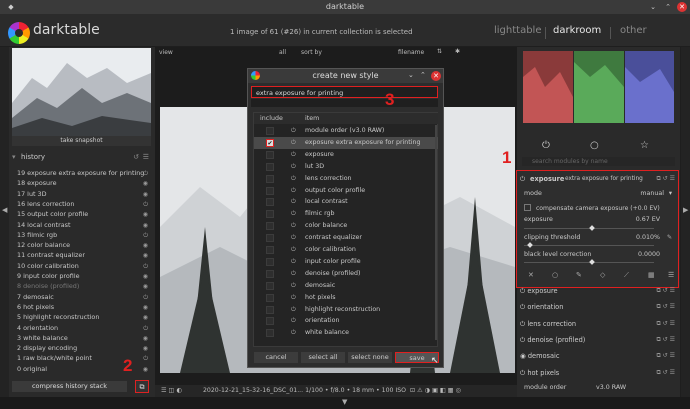 The width and height of the screenshot is (690, 409). I want to click on style-item-row: ⏻ lut 3D, so click(346, 167).